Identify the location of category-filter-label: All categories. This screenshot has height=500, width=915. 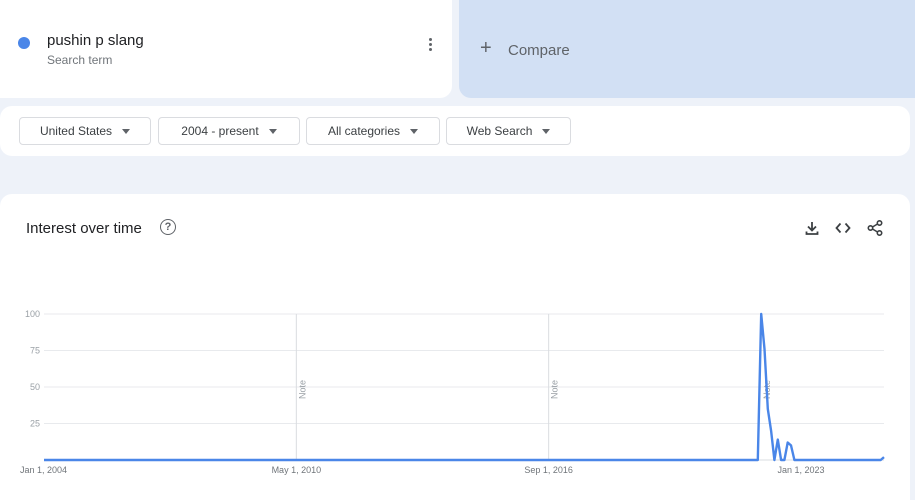
(364, 131).